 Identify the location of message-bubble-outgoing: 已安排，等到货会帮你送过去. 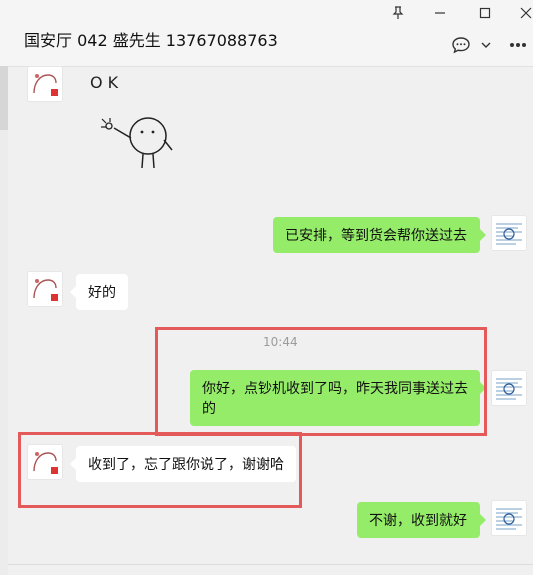
(379, 235).